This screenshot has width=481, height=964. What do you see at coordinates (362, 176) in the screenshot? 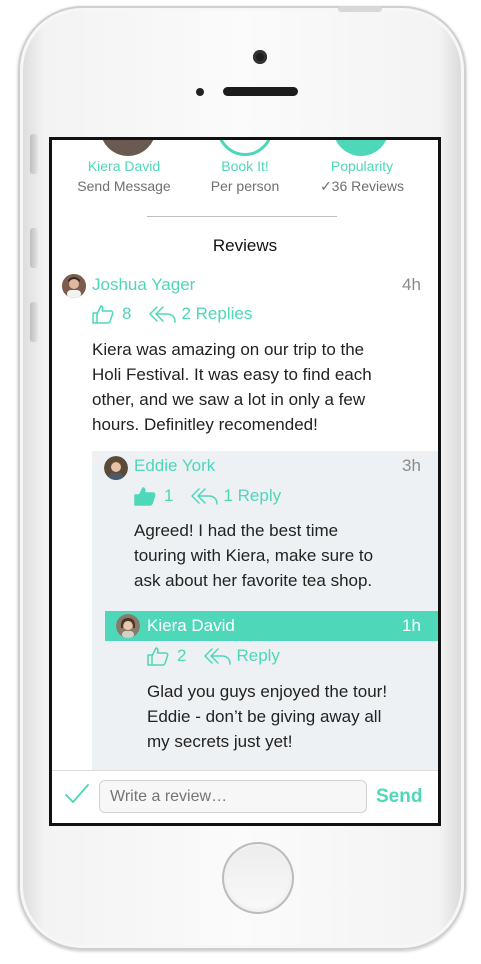
I see `popularity-stat: Popularity ✓36 Reviews` at bounding box center [362, 176].